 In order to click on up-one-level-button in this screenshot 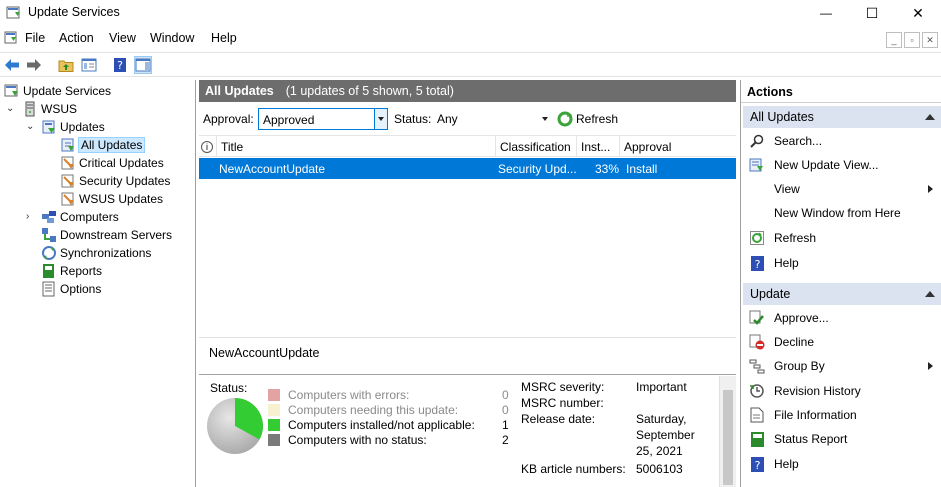, I will do `click(66, 65)`.